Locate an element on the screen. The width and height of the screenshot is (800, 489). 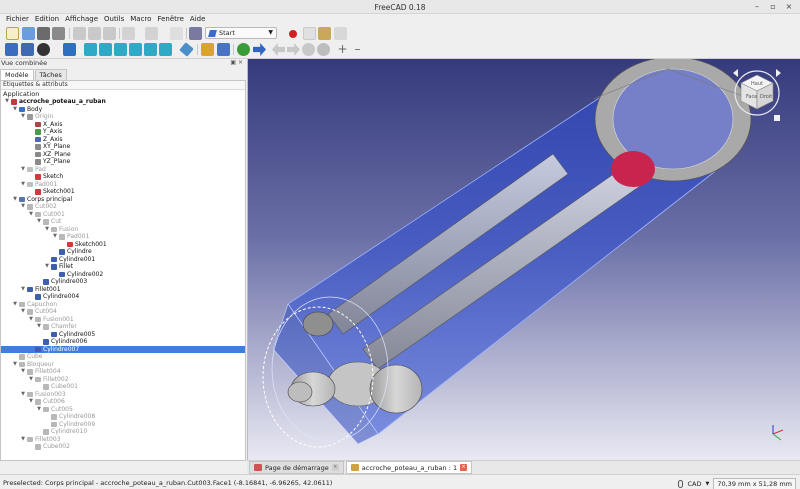
tree-item: Z_Axis is located at coordinates (123, 140).